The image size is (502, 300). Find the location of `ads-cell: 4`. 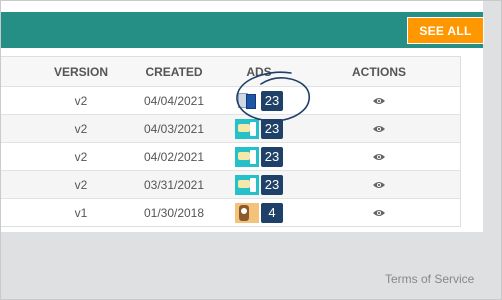

ads-cell: 4 is located at coordinates (259, 212).